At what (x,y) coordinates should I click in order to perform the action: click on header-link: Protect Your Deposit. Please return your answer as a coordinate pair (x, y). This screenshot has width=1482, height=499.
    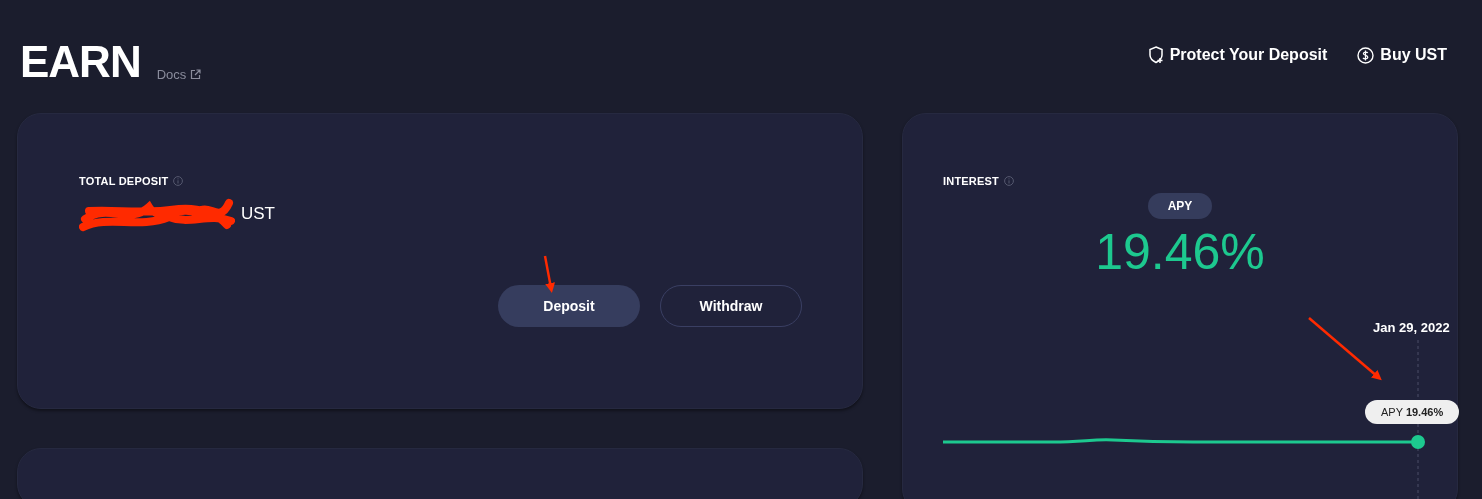
    Looking at the image, I should click on (1237, 55).